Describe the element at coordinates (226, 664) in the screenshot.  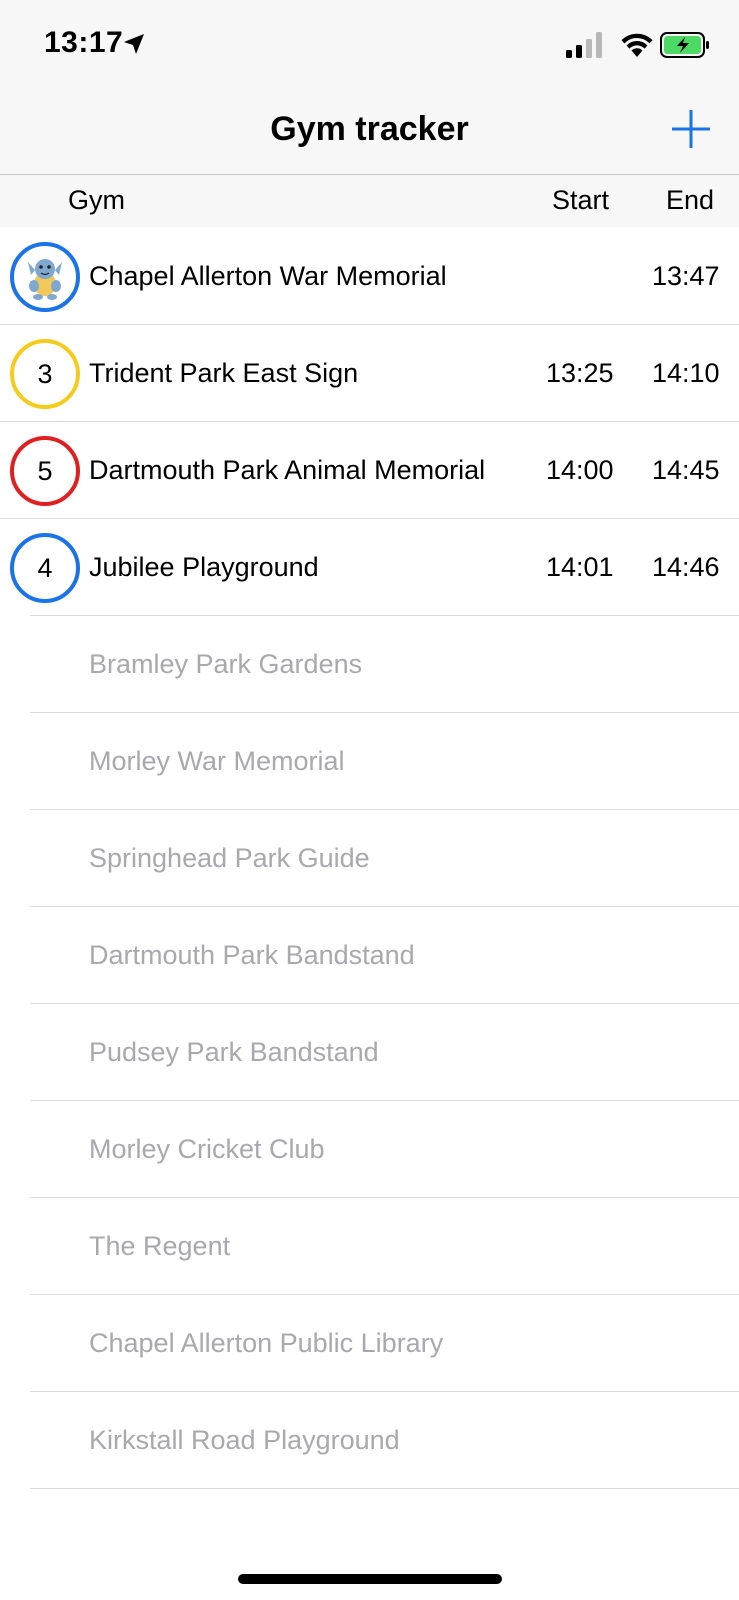
I see `gym-name: Bramley Park Gardens` at that location.